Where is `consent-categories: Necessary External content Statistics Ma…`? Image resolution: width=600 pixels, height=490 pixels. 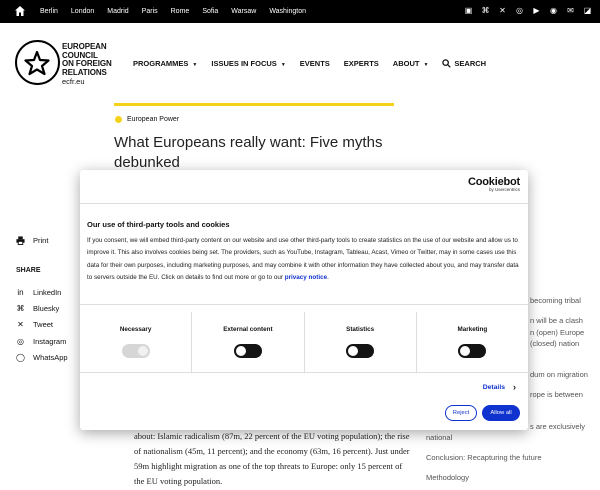 consent-categories: Necessary External content Statistics Ma… is located at coordinates (304, 342).